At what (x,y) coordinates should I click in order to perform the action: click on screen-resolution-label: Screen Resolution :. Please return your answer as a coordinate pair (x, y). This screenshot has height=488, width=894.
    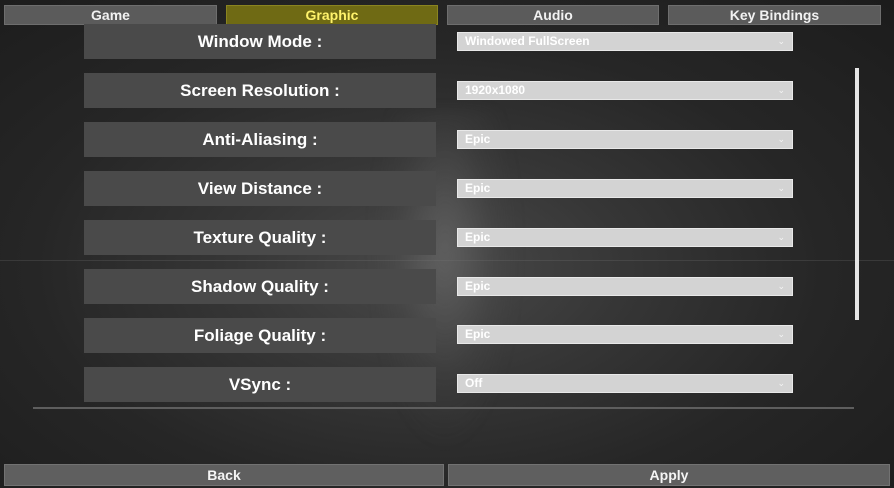
    Looking at the image, I should click on (260, 90).